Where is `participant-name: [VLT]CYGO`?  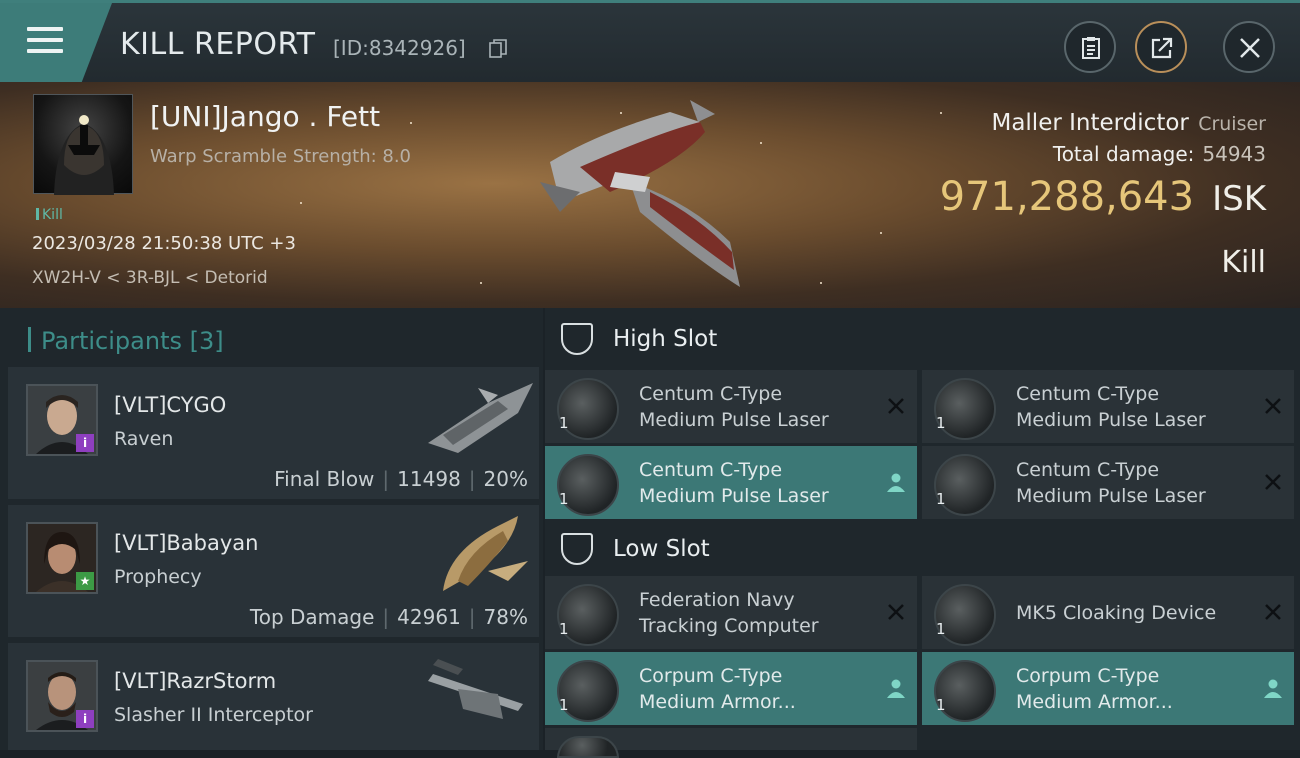
participant-name: [VLT]CYGO is located at coordinates (170, 405).